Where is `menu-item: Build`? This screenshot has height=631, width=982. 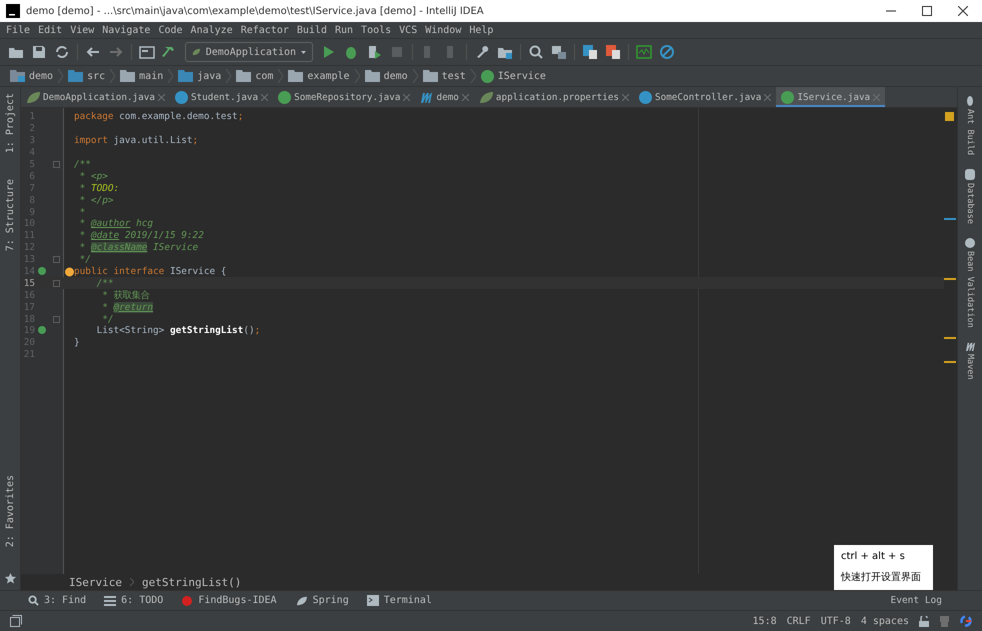
menu-item: Build is located at coordinates (311, 30).